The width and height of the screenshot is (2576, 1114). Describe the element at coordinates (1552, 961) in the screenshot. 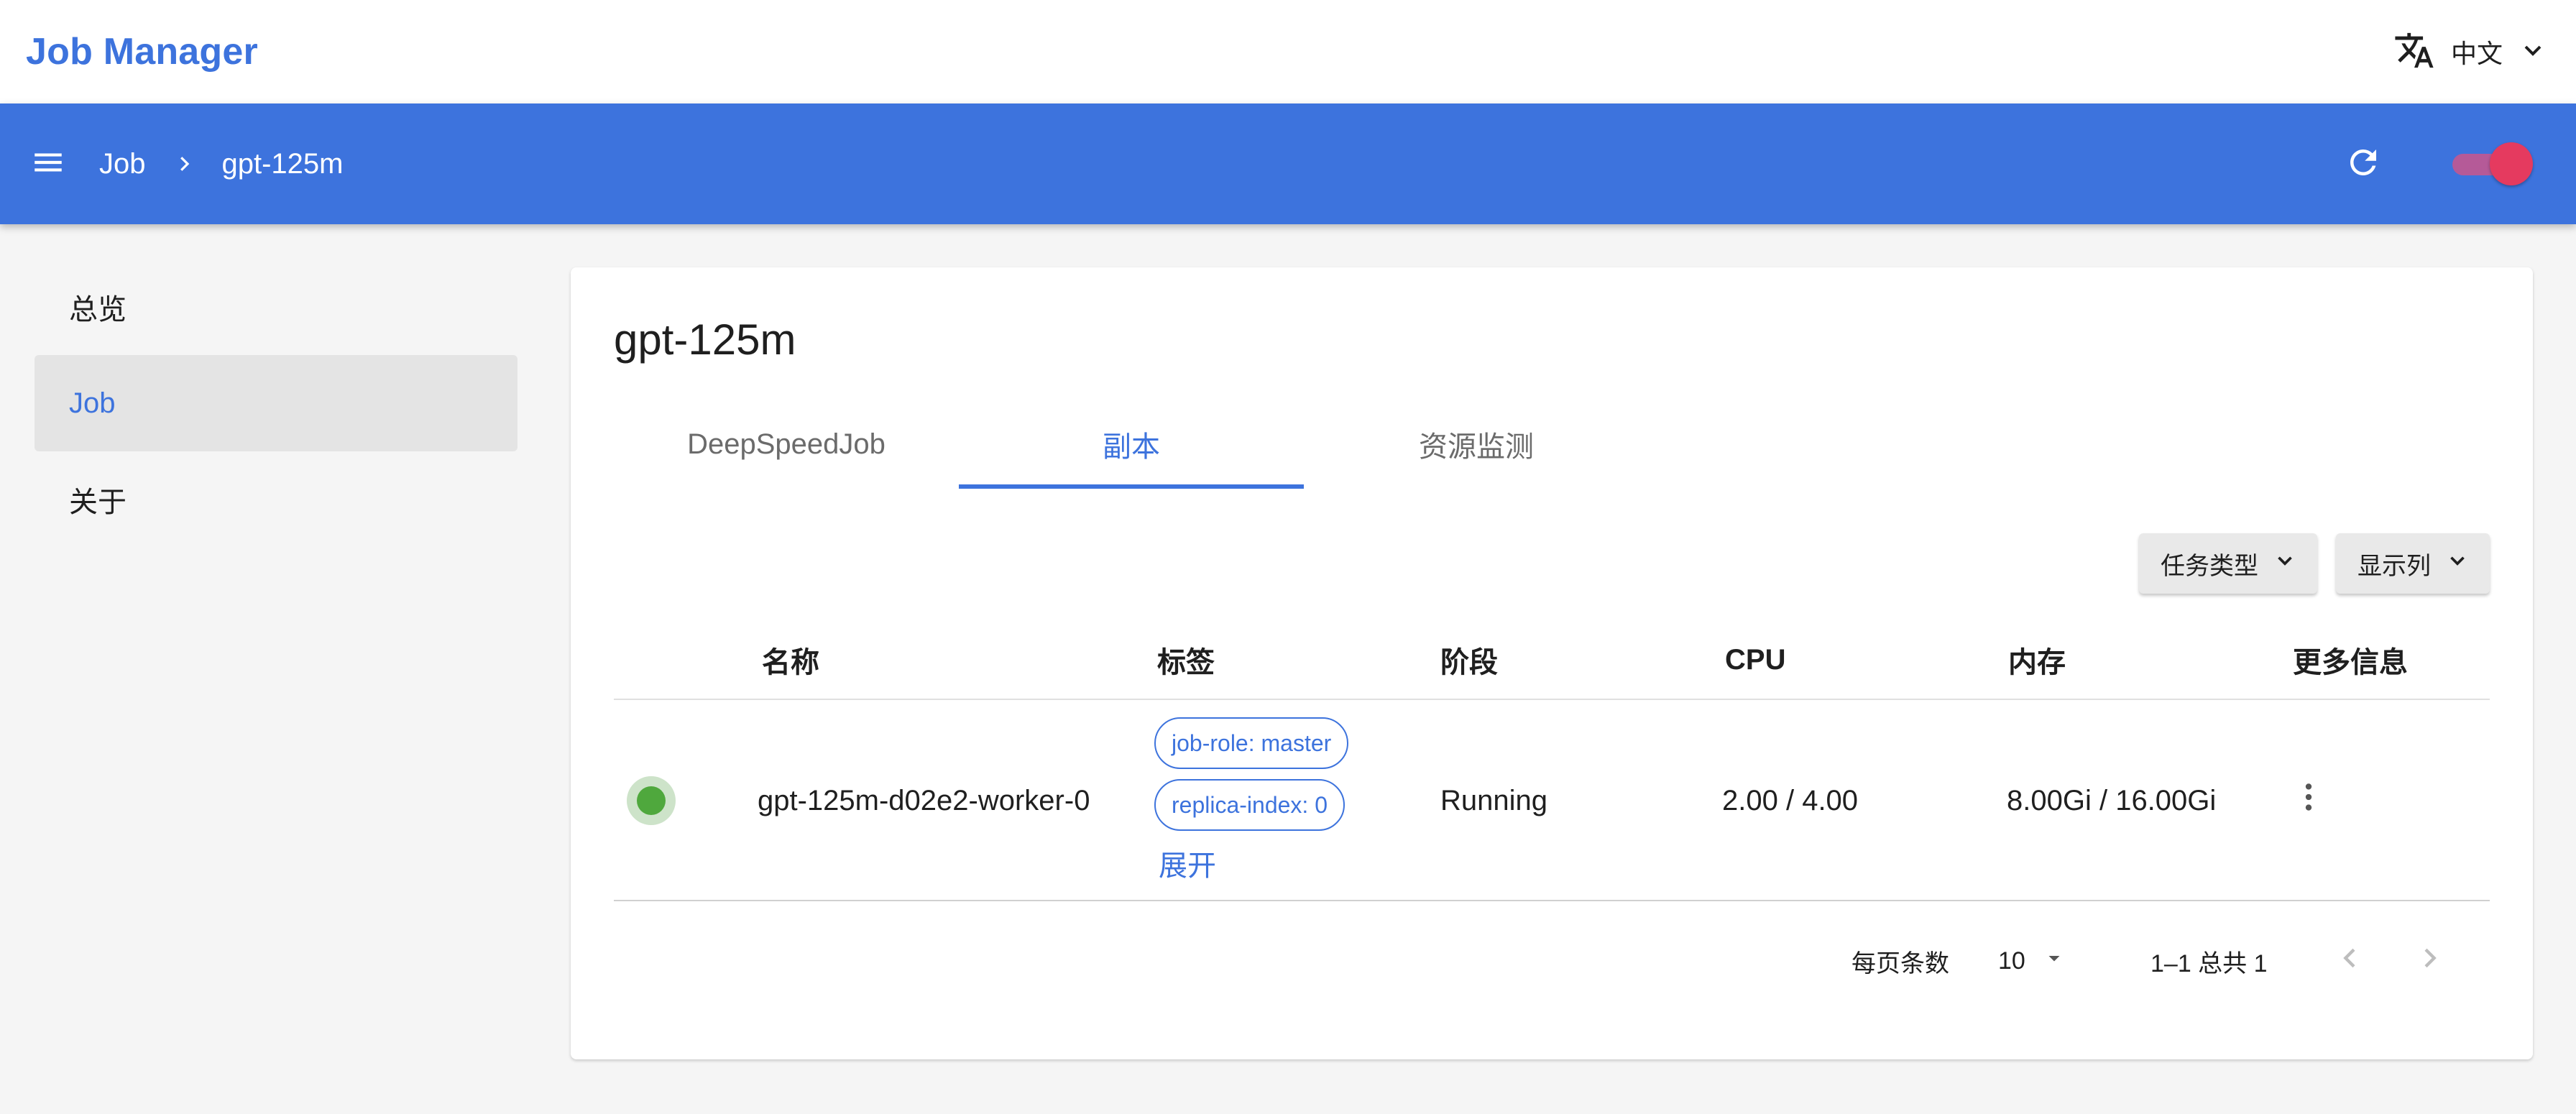

I see `pagination: 每页条数 10 1–1 总共 1` at that location.